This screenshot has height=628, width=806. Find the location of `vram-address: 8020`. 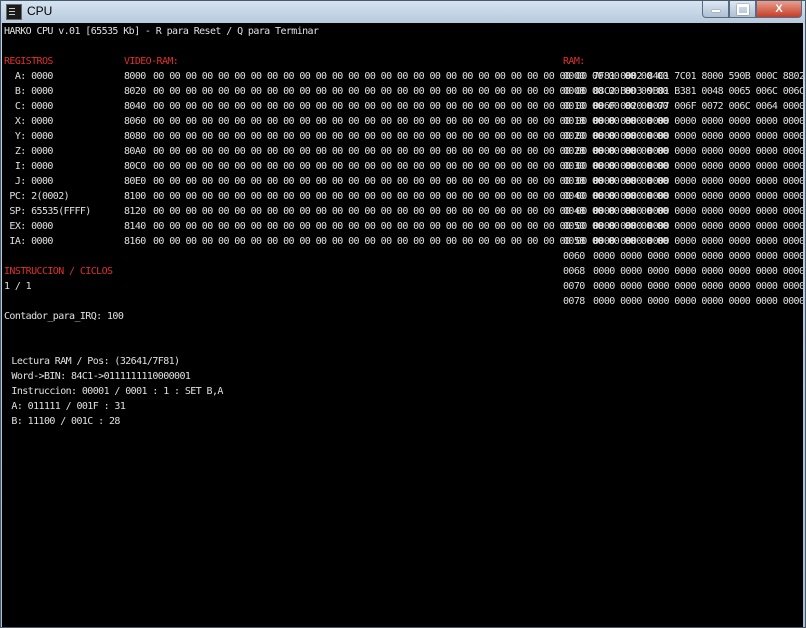

vram-address: 8020 is located at coordinates (135, 91).